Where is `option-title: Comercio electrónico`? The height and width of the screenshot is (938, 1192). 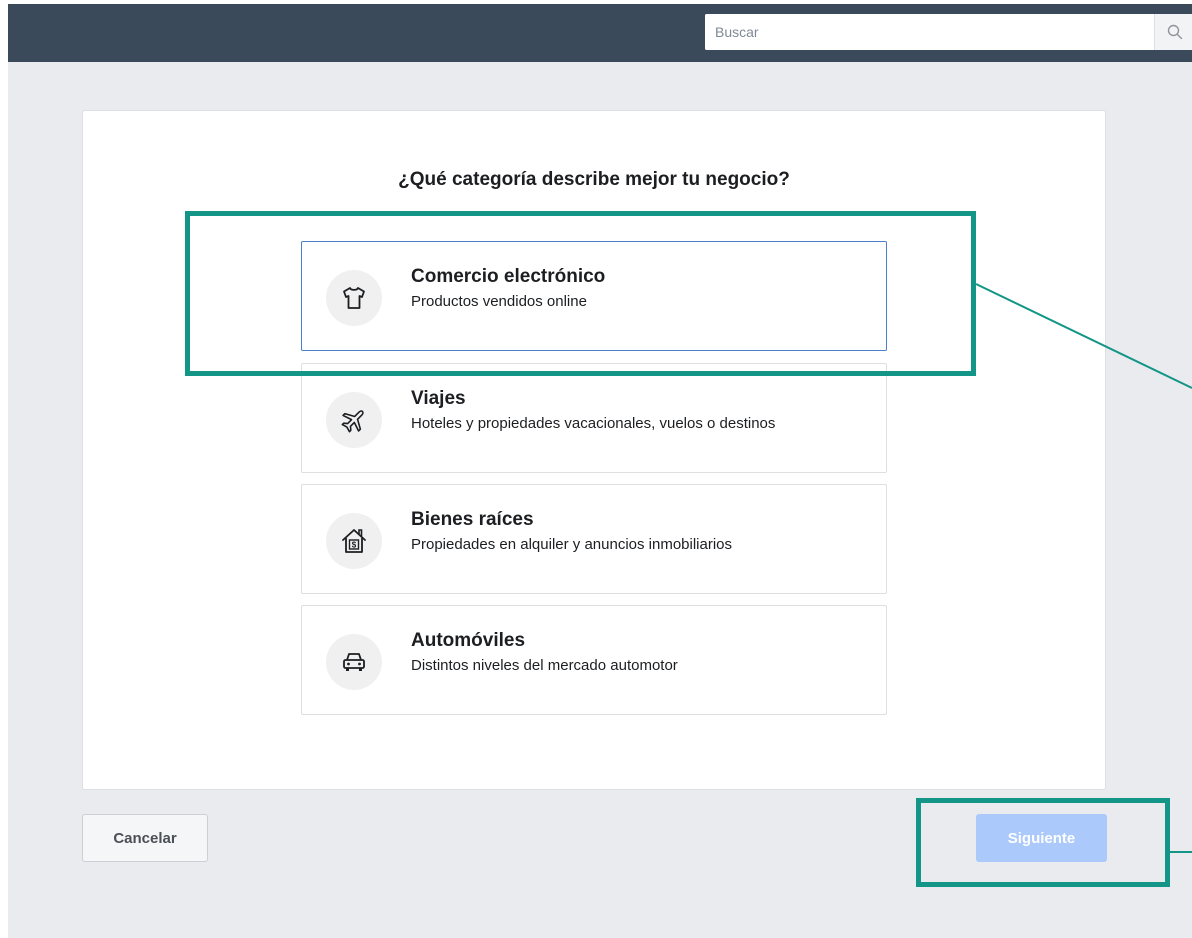 option-title: Comercio electrónico is located at coordinates (508, 276).